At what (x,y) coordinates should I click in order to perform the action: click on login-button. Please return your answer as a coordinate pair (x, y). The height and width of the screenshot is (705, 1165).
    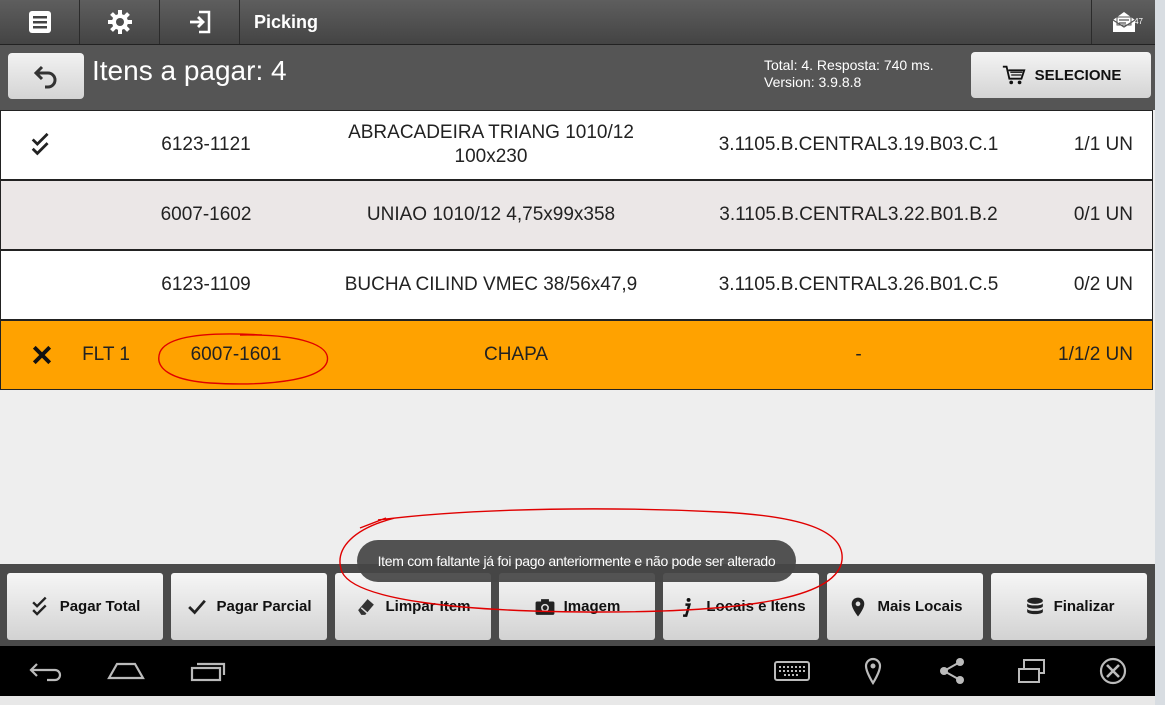
    Looking at the image, I should click on (200, 22).